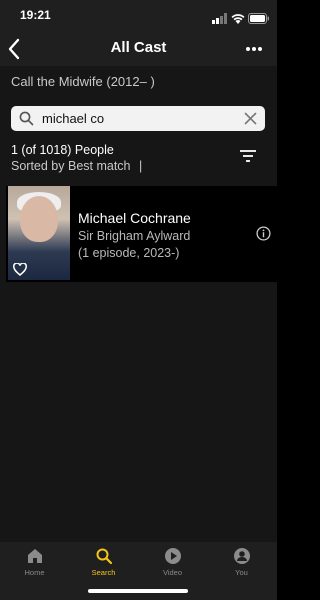 The height and width of the screenshot is (600, 320). I want to click on tab-label: Search, so click(103, 572).